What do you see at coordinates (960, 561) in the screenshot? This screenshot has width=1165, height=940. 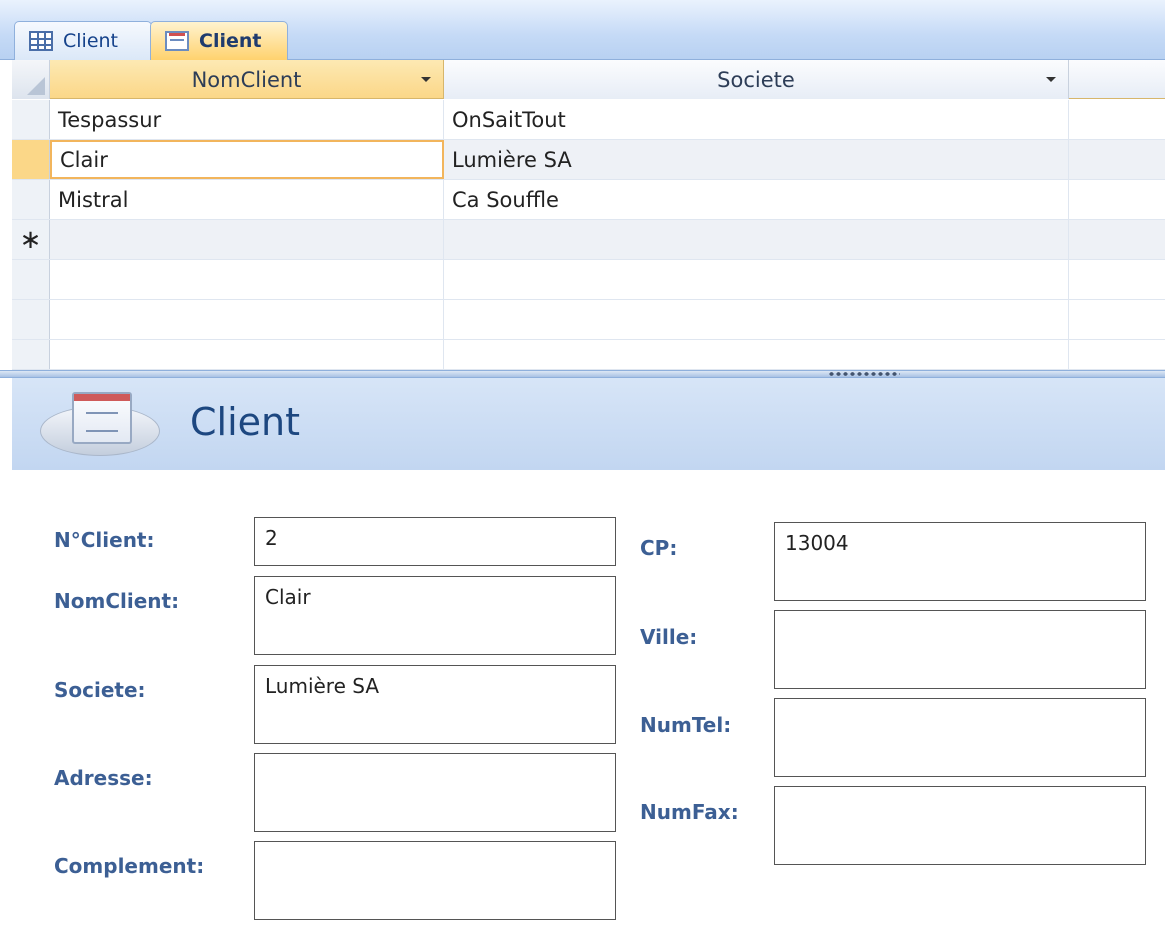 I see `cp-field: 13004` at bounding box center [960, 561].